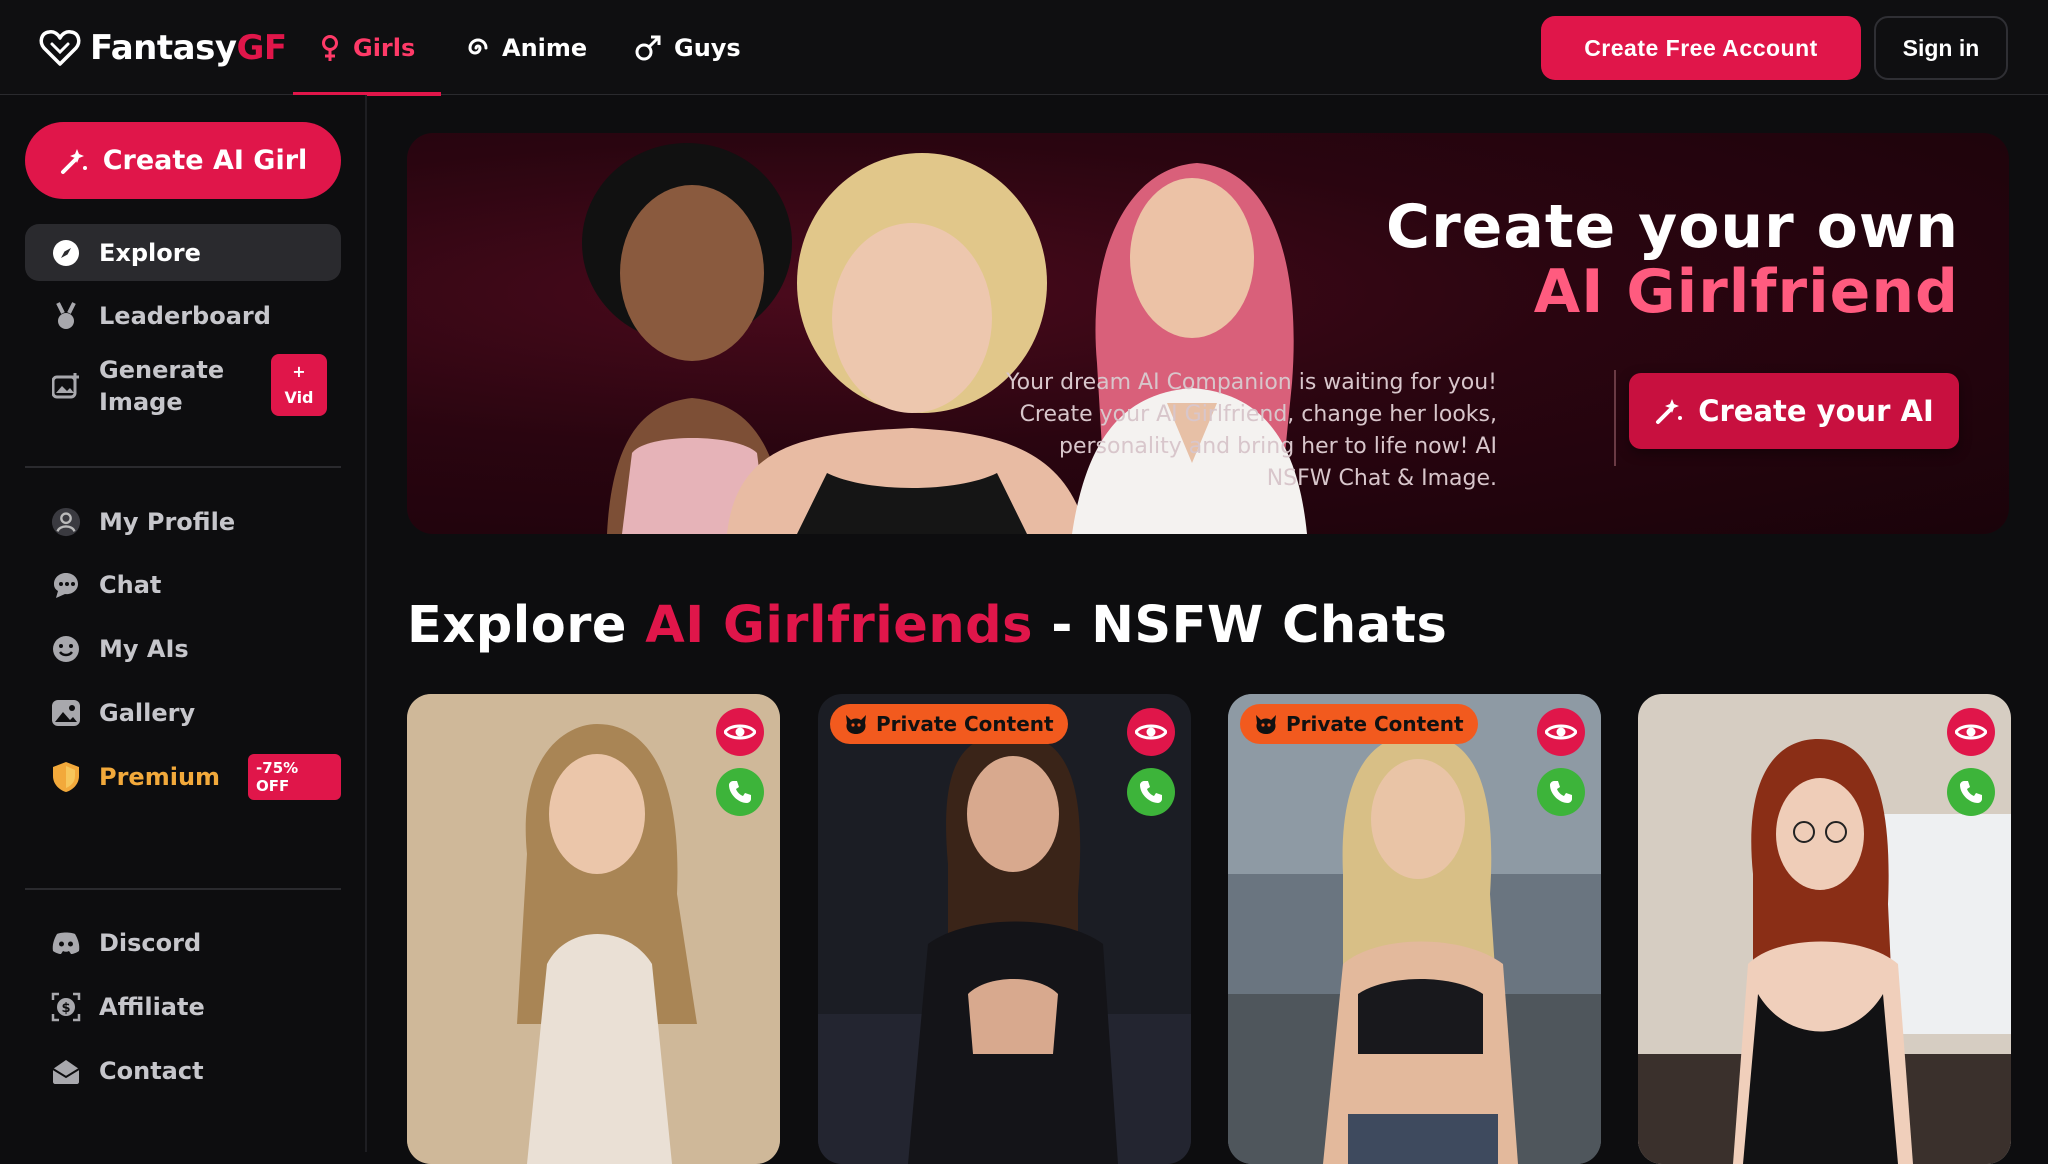 The width and height of the screenshot is (2048, 1164). I want to click on sidebar-item-my-ais: My AIs, so click(183, 648).